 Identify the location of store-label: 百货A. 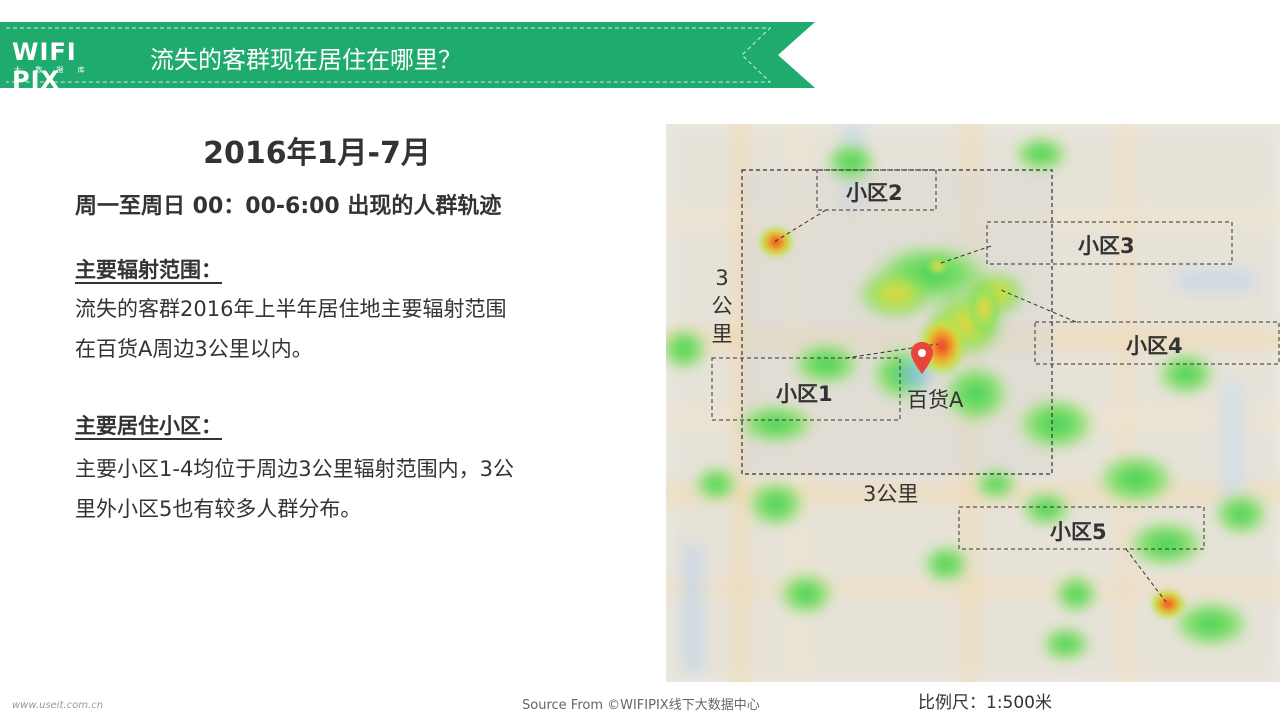
(935, 400).